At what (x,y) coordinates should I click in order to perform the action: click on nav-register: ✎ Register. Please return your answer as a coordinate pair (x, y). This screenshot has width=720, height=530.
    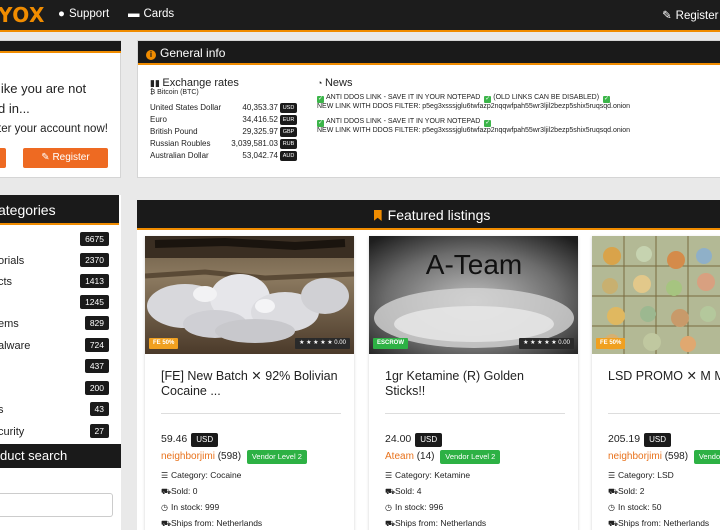
    Looking at the image, I should click on (690, 15).